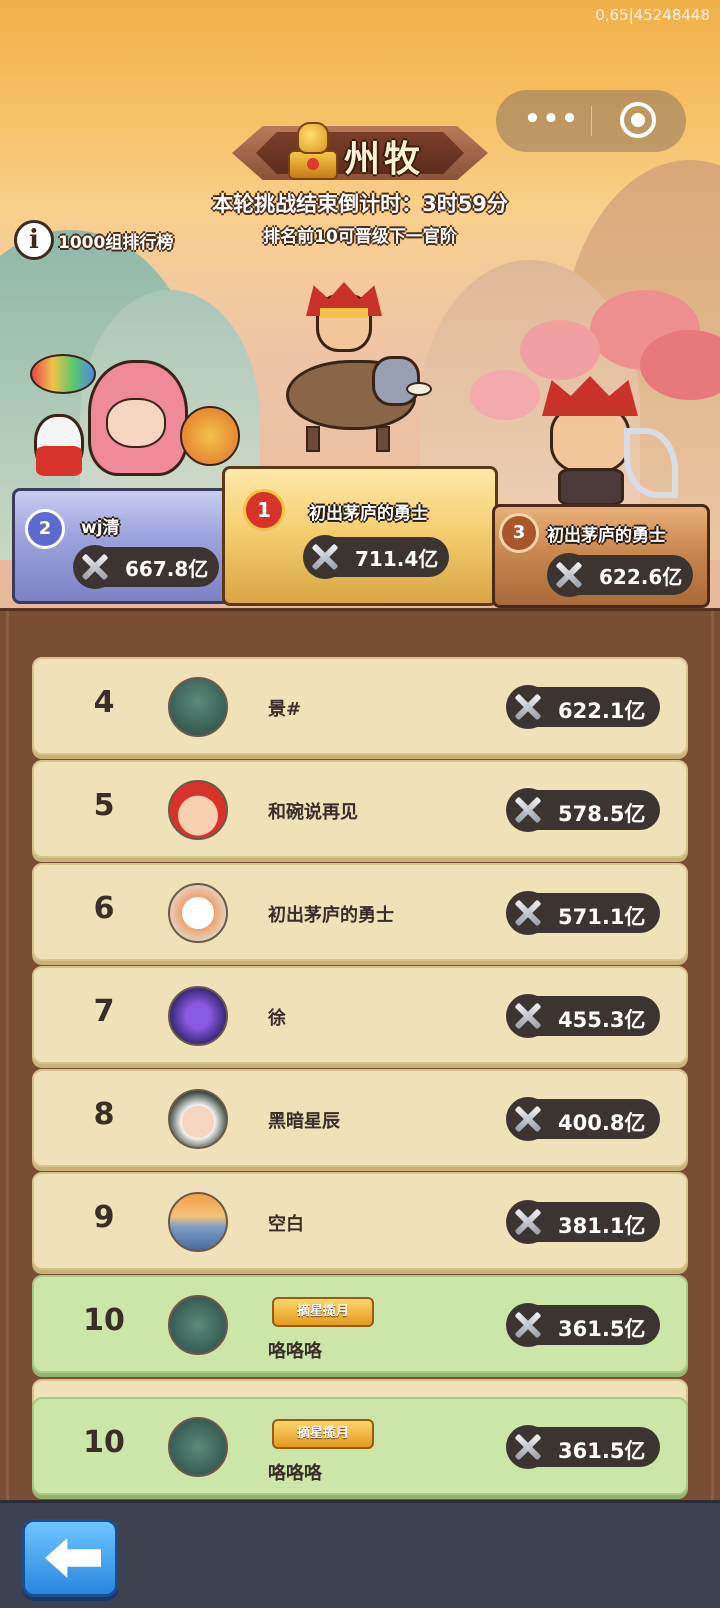  Describe the element at coordinates (304, 1121) in the screenshot. I see `row-player-name: 黑暗星辰` at that location.